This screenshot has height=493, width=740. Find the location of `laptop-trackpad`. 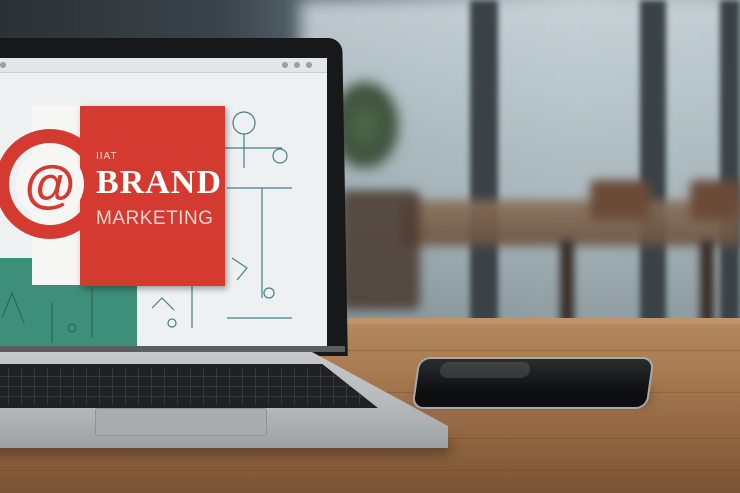

laptop-trackpad is located at coordinates (181, 422).